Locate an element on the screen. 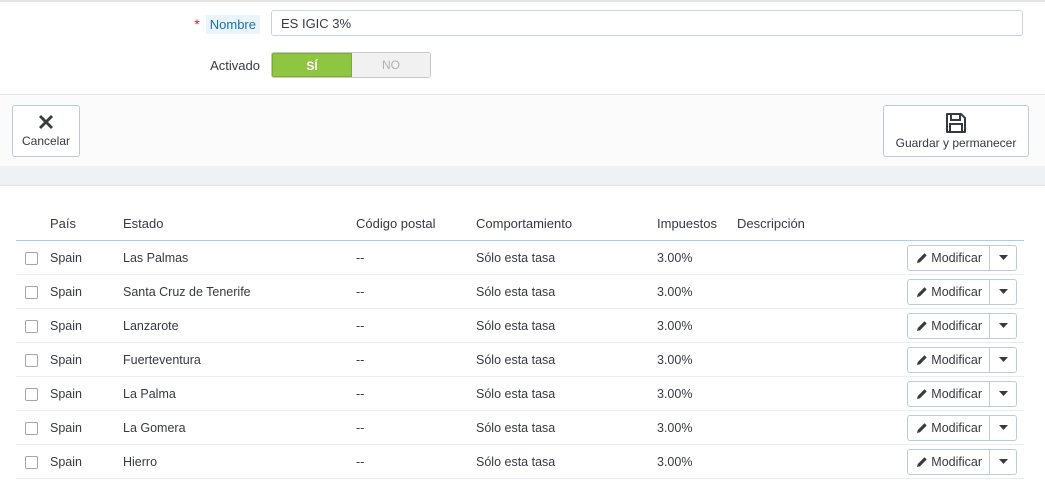 The image size is (1045, 491). header-select is located at coordinates (33, 223).